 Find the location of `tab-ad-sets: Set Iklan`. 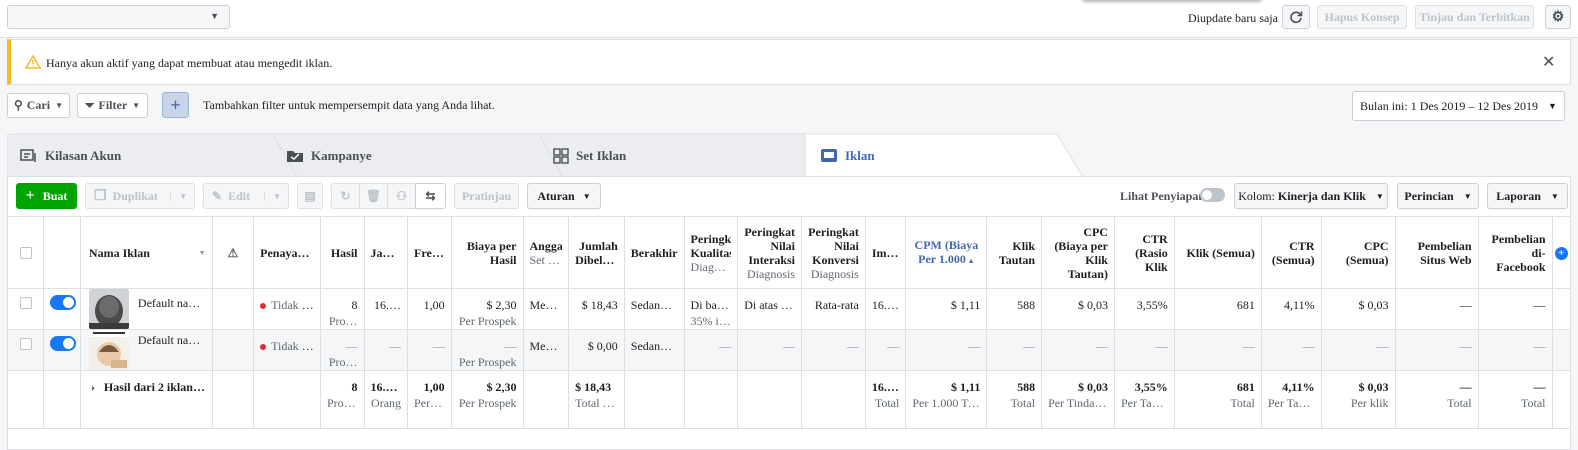

tab-ad-sets: Set Iklan is located at coordinates (589, 155).